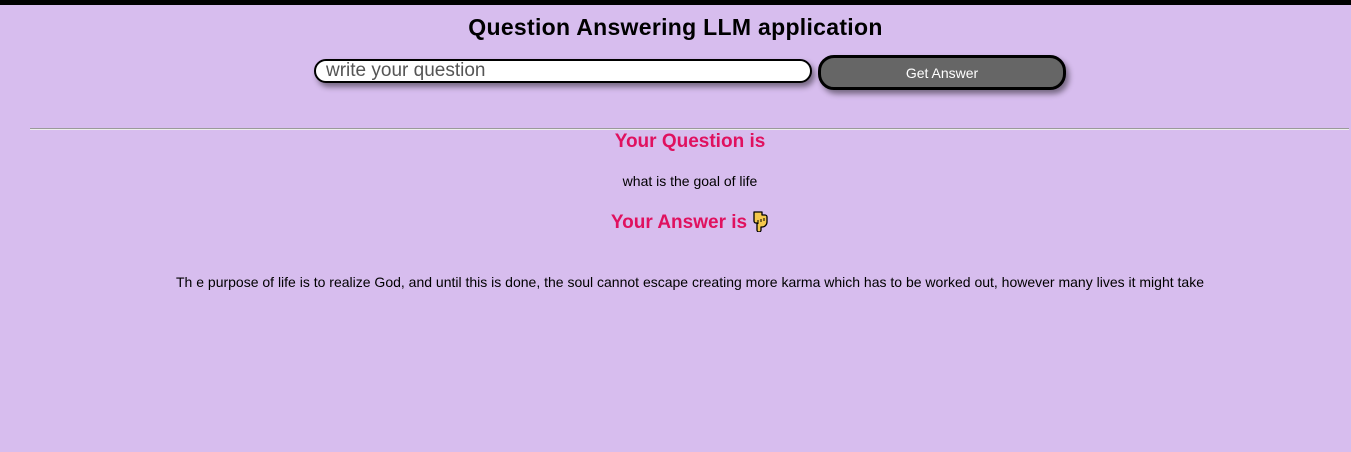  What do you see at coordinates (942, 72) in the screenshot?
I see `get-answer-button: Get Answer` at bounding box center [942, 72].